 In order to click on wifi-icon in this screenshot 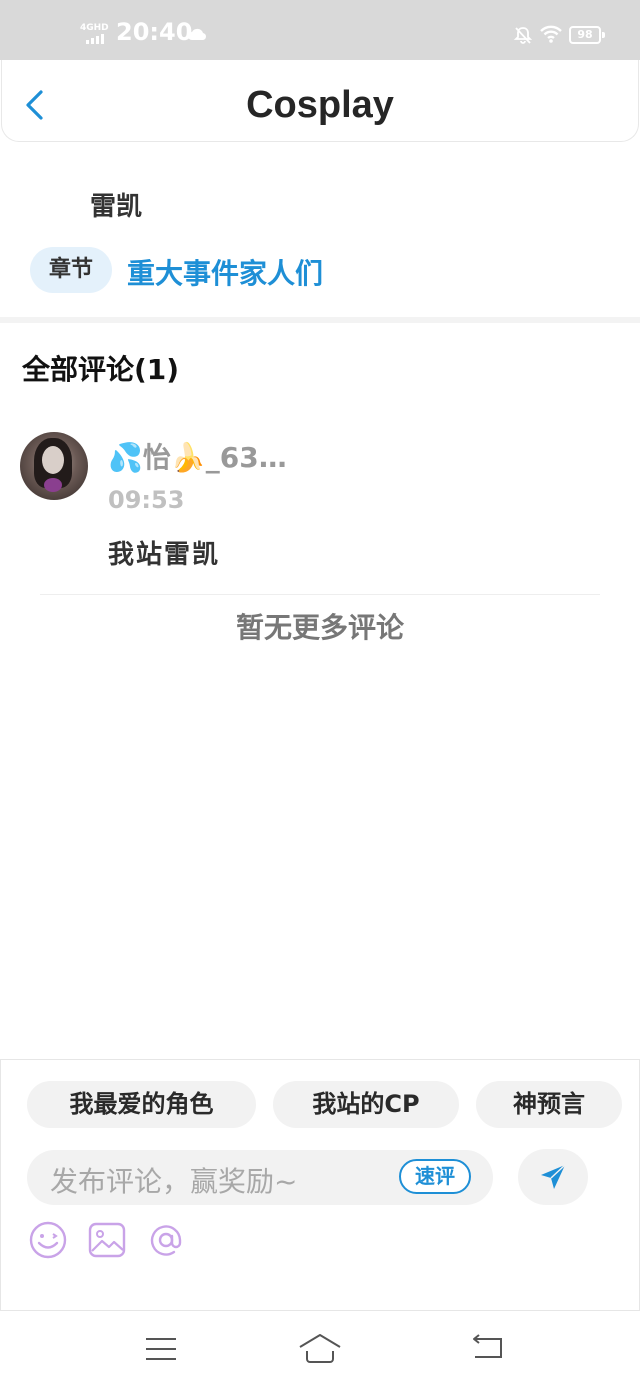, I will do `click(551, 34)`.